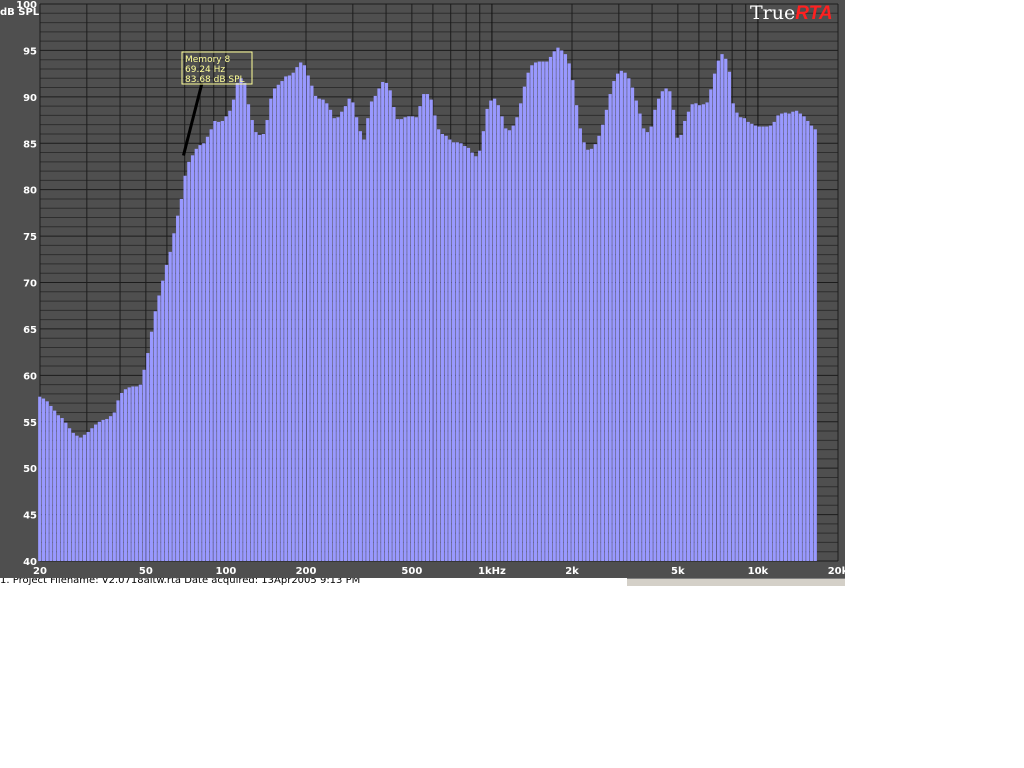 The width and height of the screenshot is (1024, 768). Describe the element at coordinates (836, 571) in the screenshot. I see `x-tick-label: 20k` at that location.